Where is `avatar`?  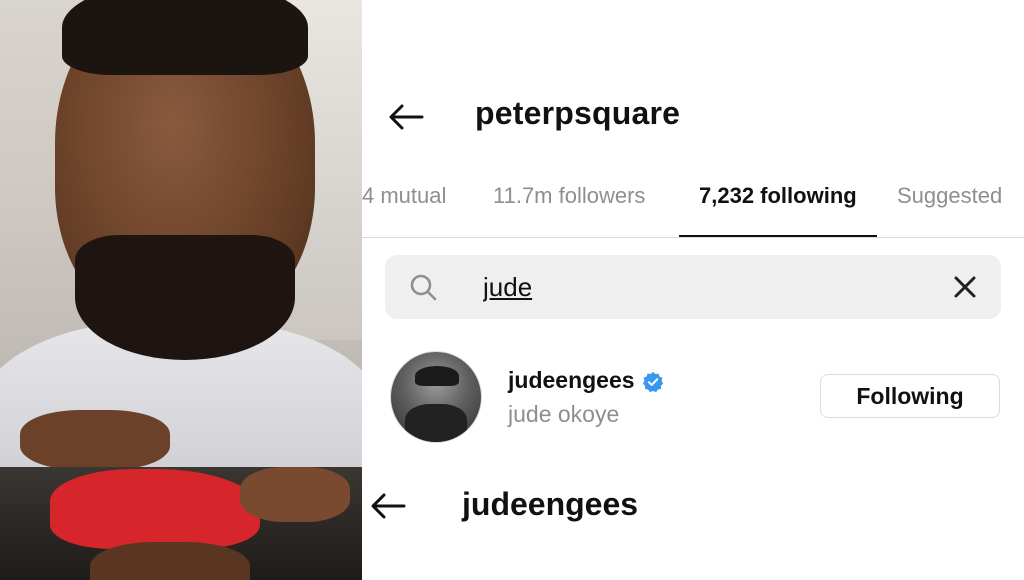
avatar is located at coordinates (436, 397).